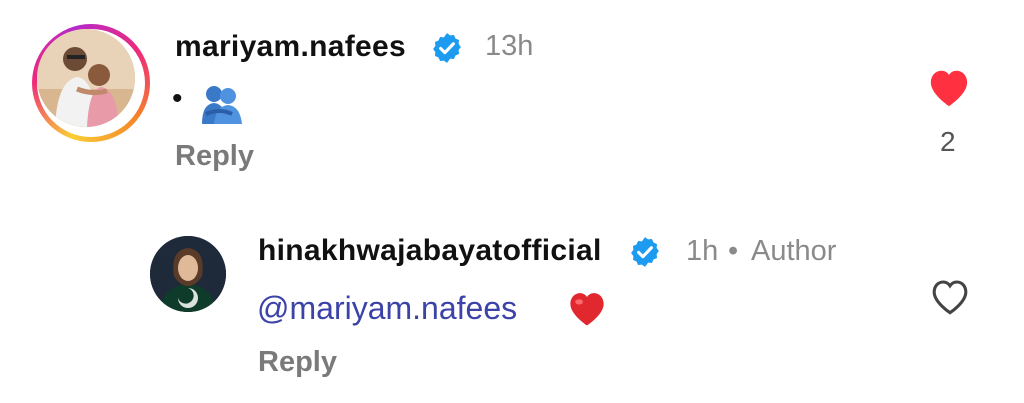  I want to click on reply-username: hinakhwajabayatofficial, so click(430, 251).